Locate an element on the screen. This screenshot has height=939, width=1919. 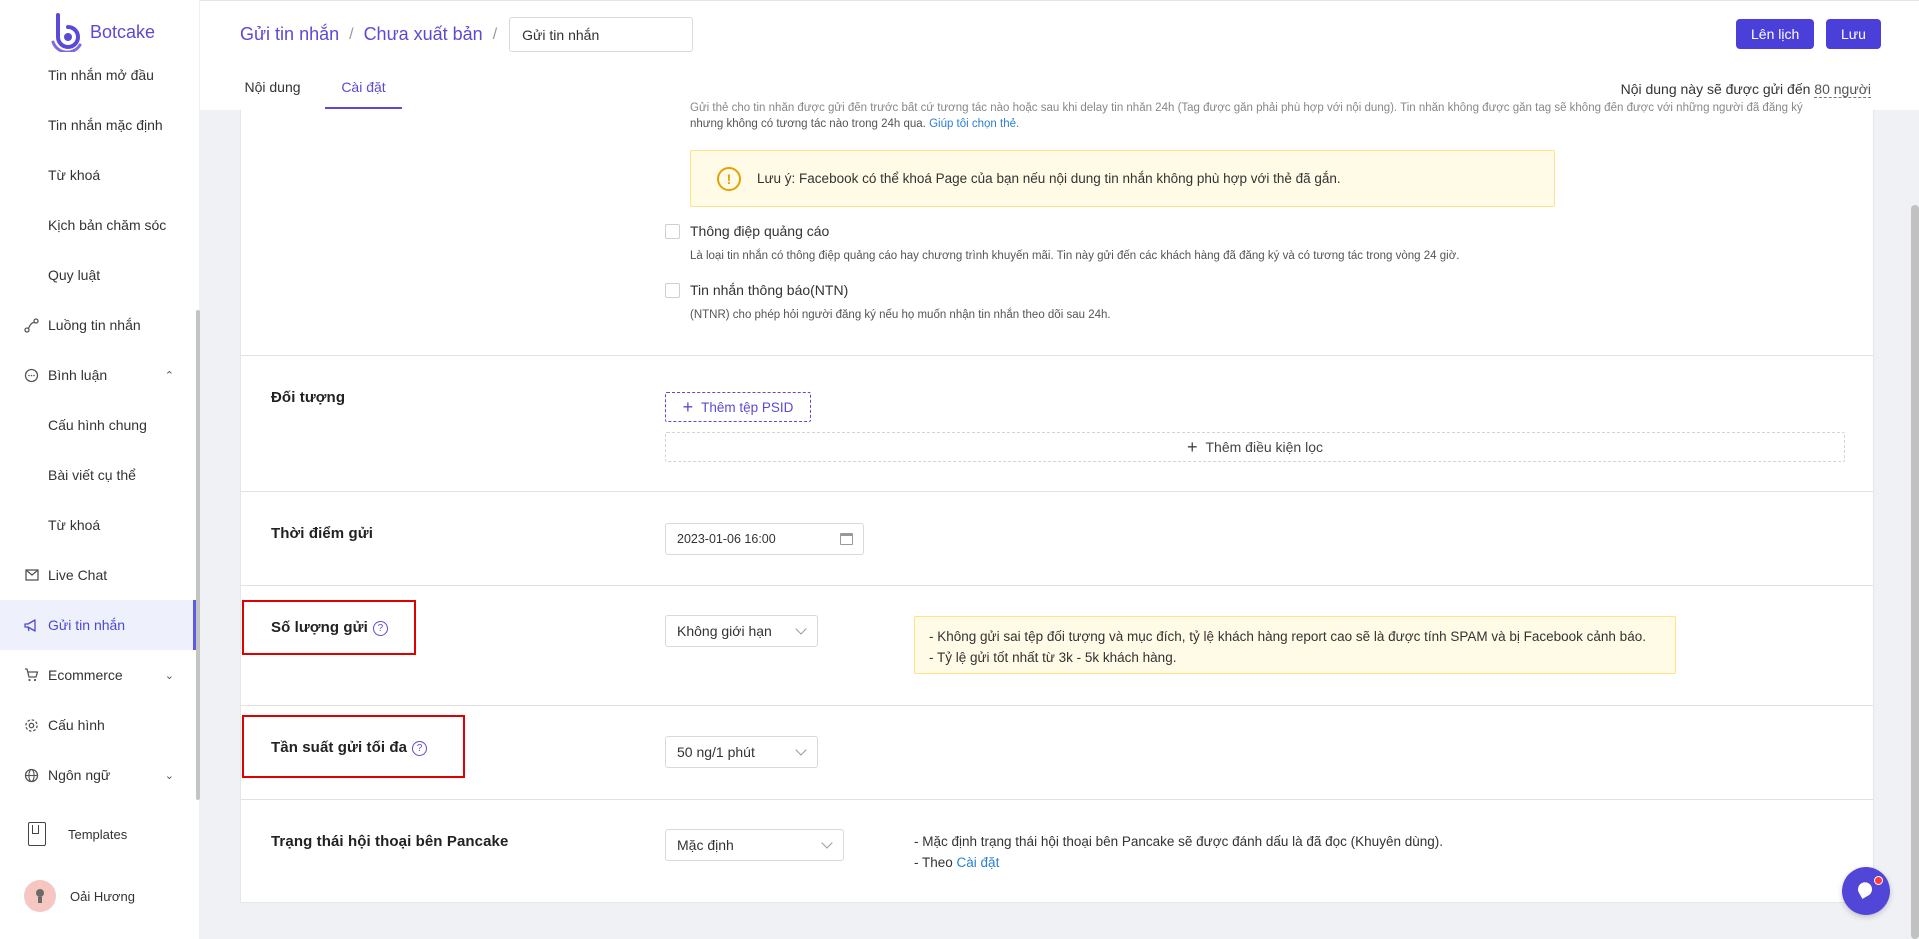
sidebar-item-comment-keywords: Từ khoá is located at coordinates (98, 525).